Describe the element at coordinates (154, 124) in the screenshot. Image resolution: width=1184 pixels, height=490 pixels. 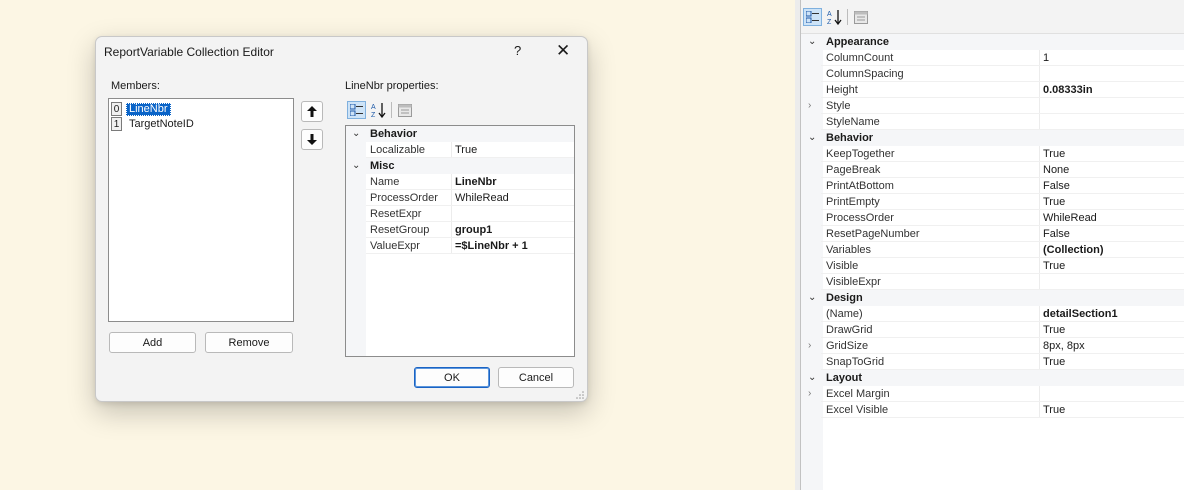
I see `list-item: 1 TargetNoteID` at that location.